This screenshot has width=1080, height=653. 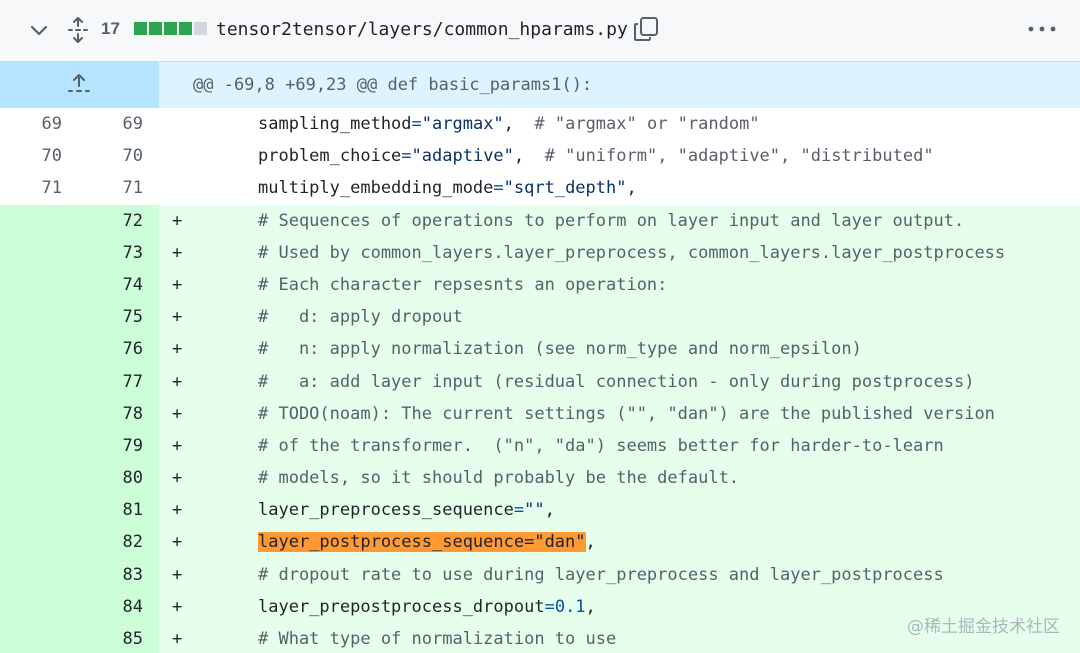 I want to click on code-token: # What type of normalization to use, so click(x=437, y=639).